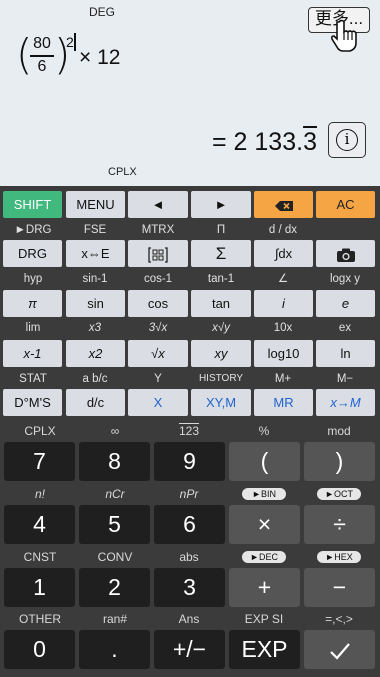  What do you see at coordinates (339, 587) in the screenshot?
I see `minus-key: −` at bounding box center [339, 587].